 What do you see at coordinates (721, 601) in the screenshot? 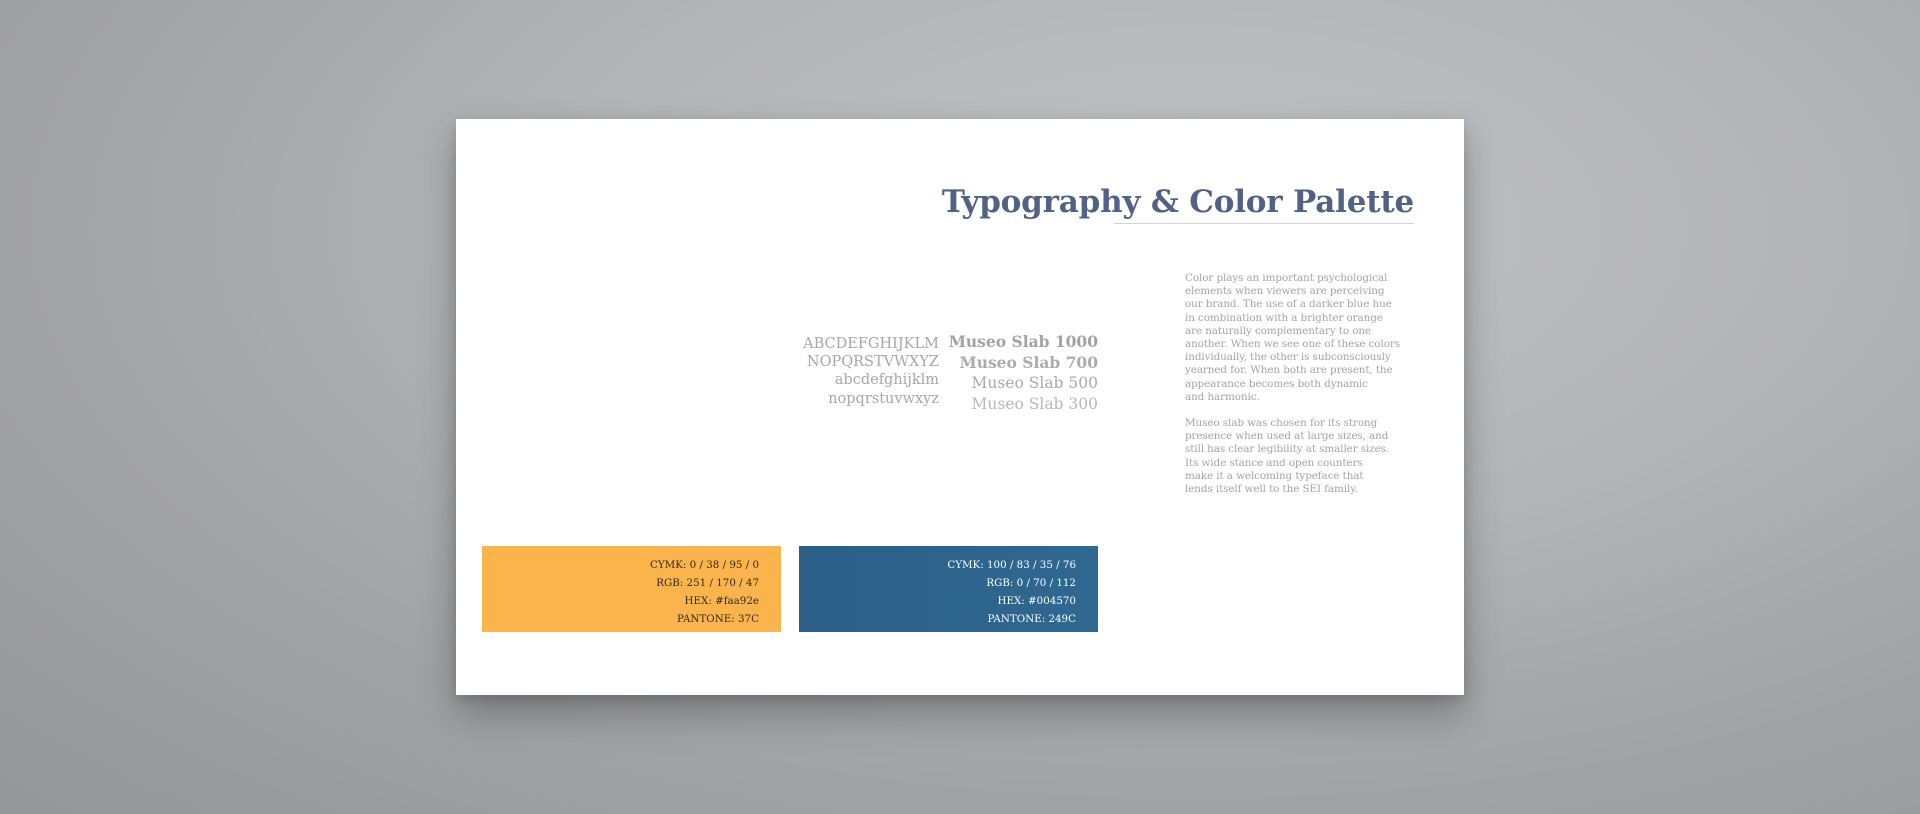
I see `swatch-hex: HEX: #faa92e` at bounding box center [721, 601].